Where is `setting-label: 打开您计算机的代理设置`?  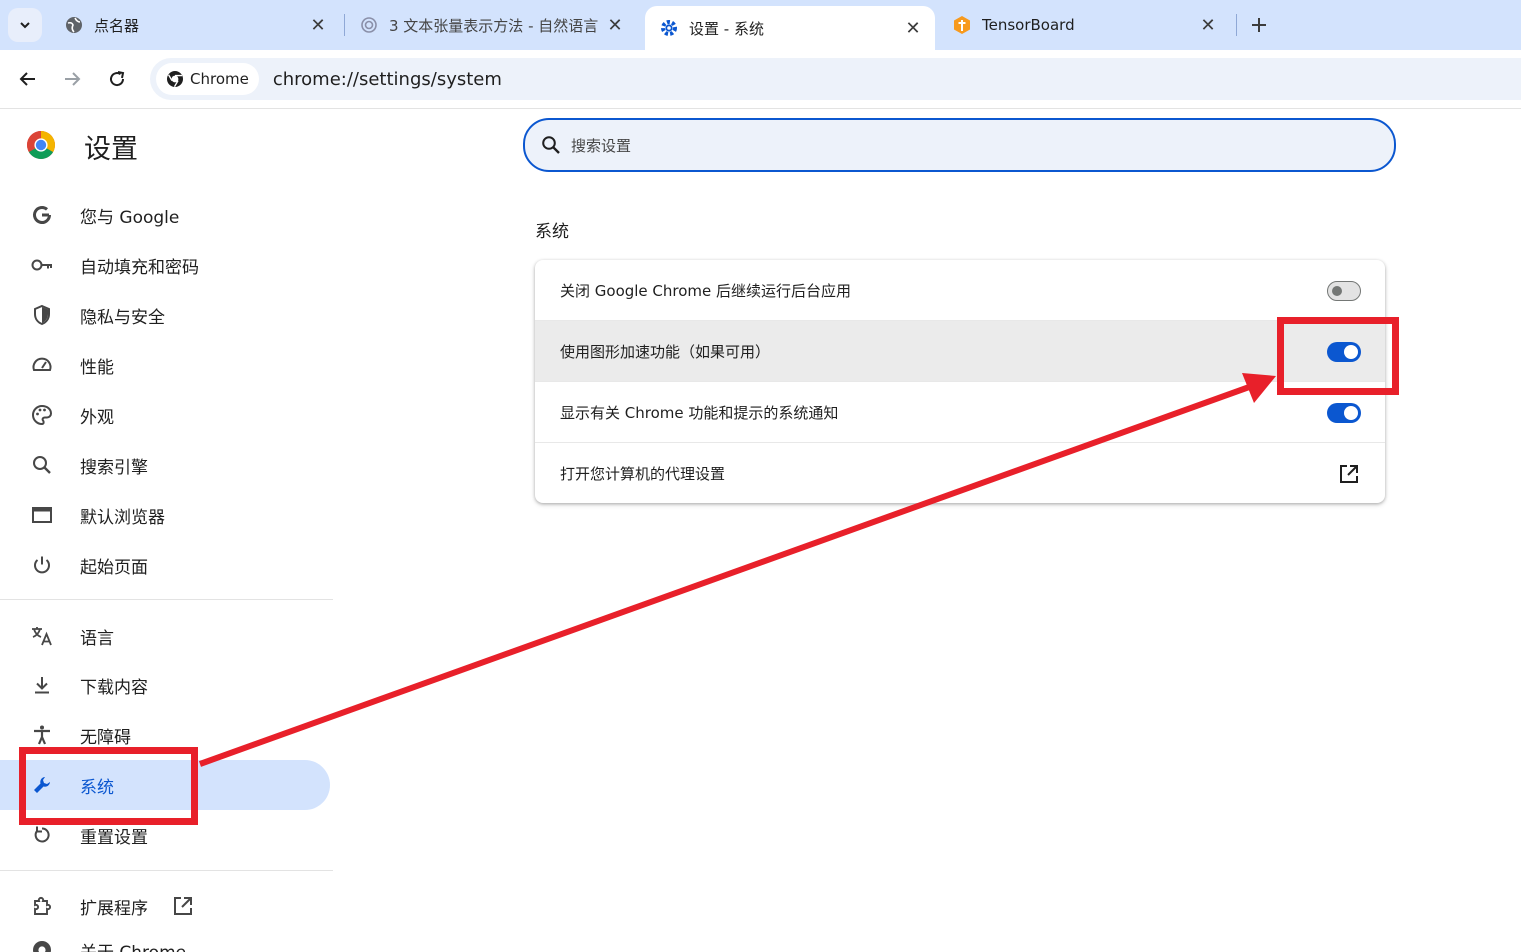 setting-label: 打开您计算机的代理设置 is located at coordinates (643, 474).